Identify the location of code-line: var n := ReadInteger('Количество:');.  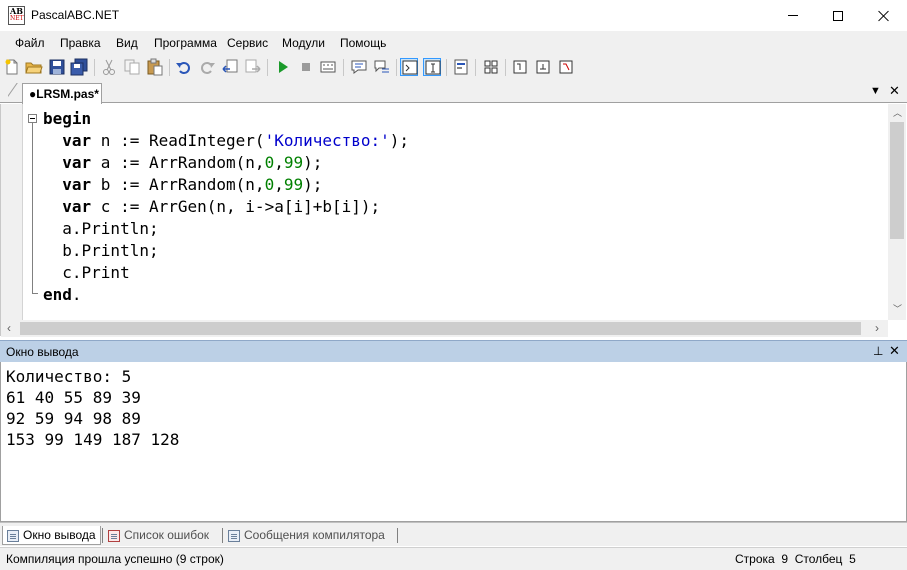
(226, 141).